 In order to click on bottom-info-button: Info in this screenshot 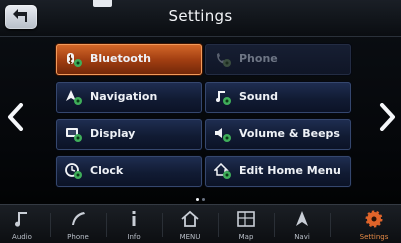, I will do `click(134, 224)`.